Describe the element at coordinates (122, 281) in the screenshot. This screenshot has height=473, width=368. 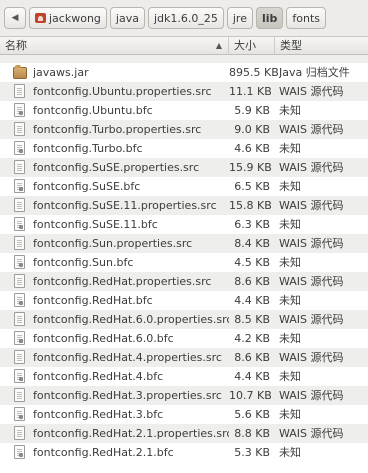
I see `file-name: fontconfig.RedHat.properties.src` at that location.